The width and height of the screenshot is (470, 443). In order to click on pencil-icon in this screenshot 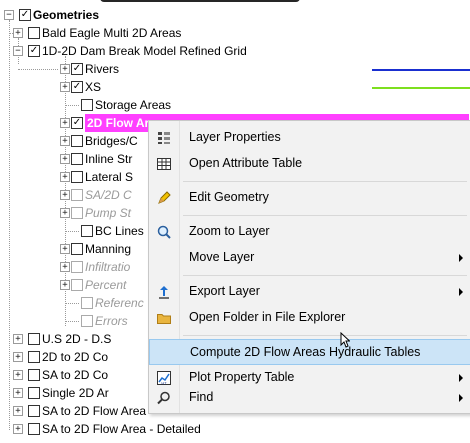, I will do `click(164, 198)`.